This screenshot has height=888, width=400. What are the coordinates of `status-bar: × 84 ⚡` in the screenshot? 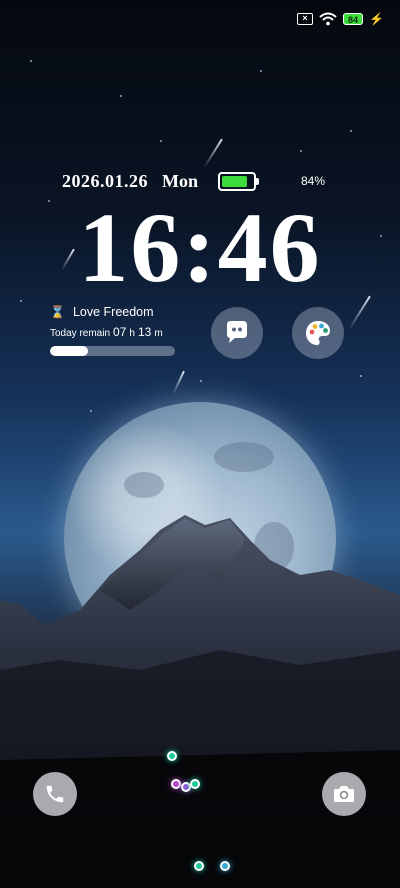 It's located at (340, 19).